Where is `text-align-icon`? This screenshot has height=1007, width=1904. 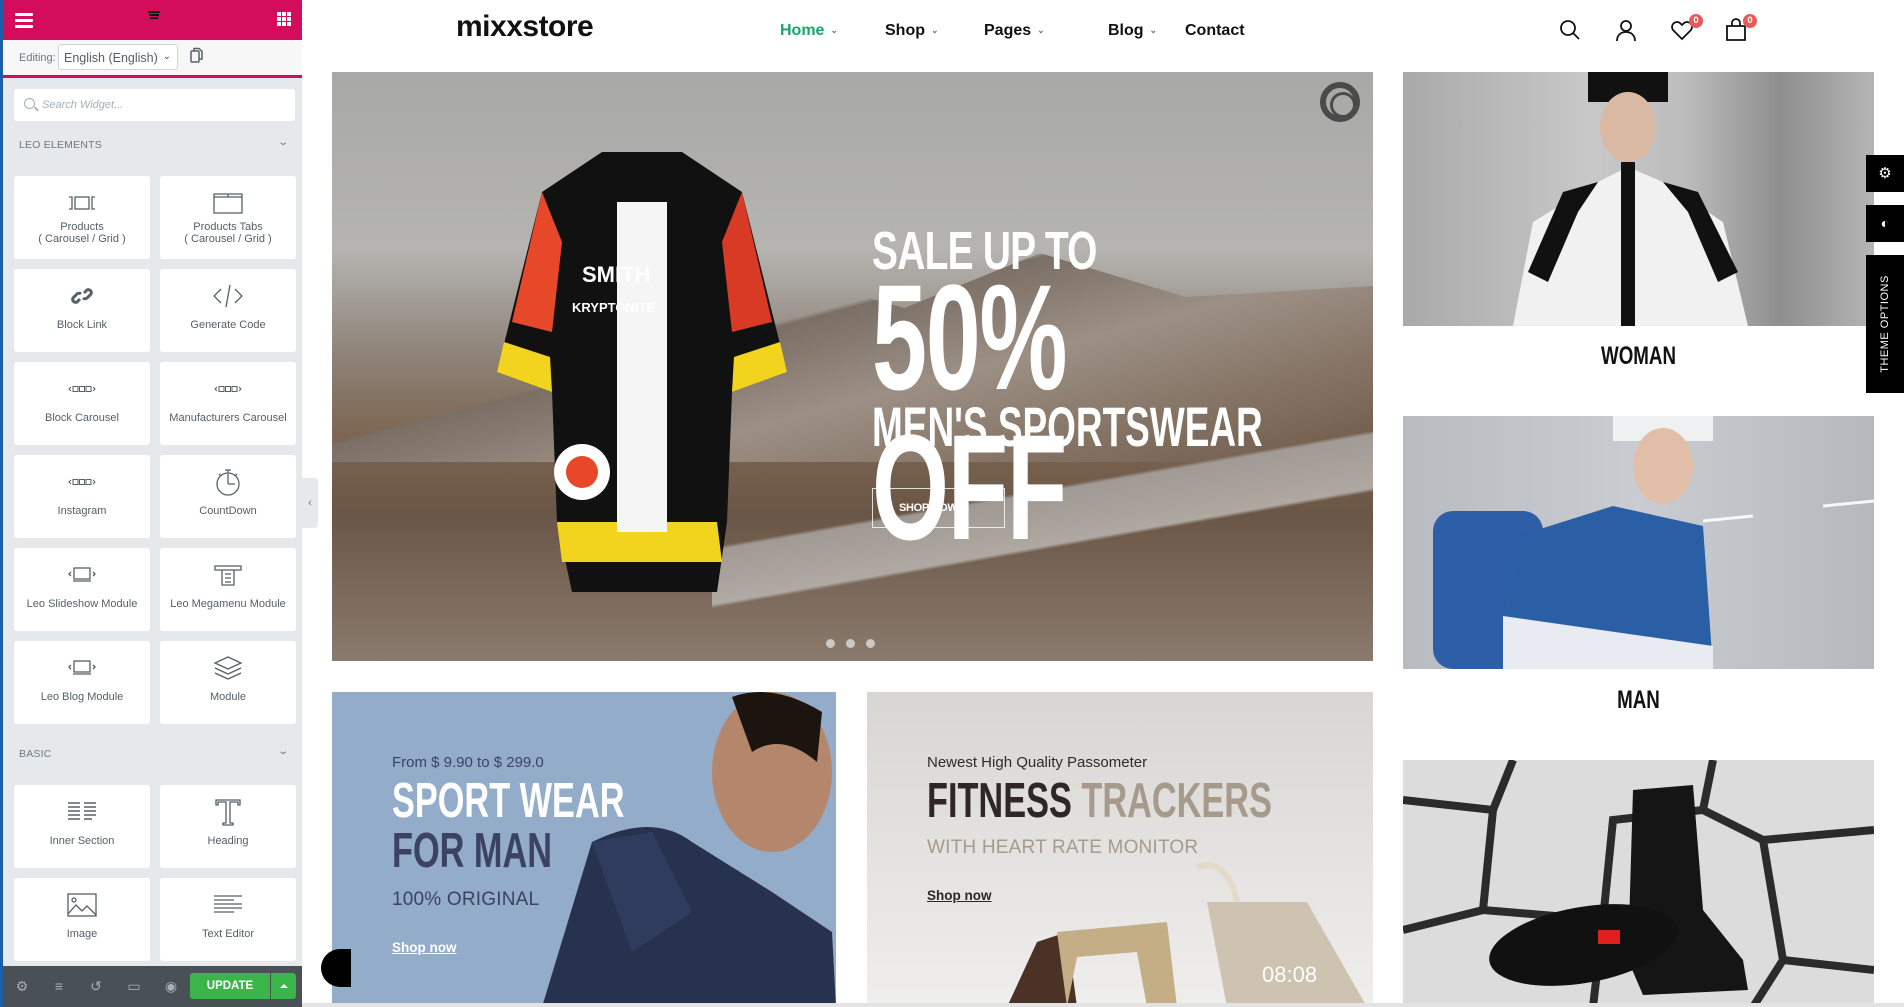 text-align-icon is located at coordinates (228, 905).